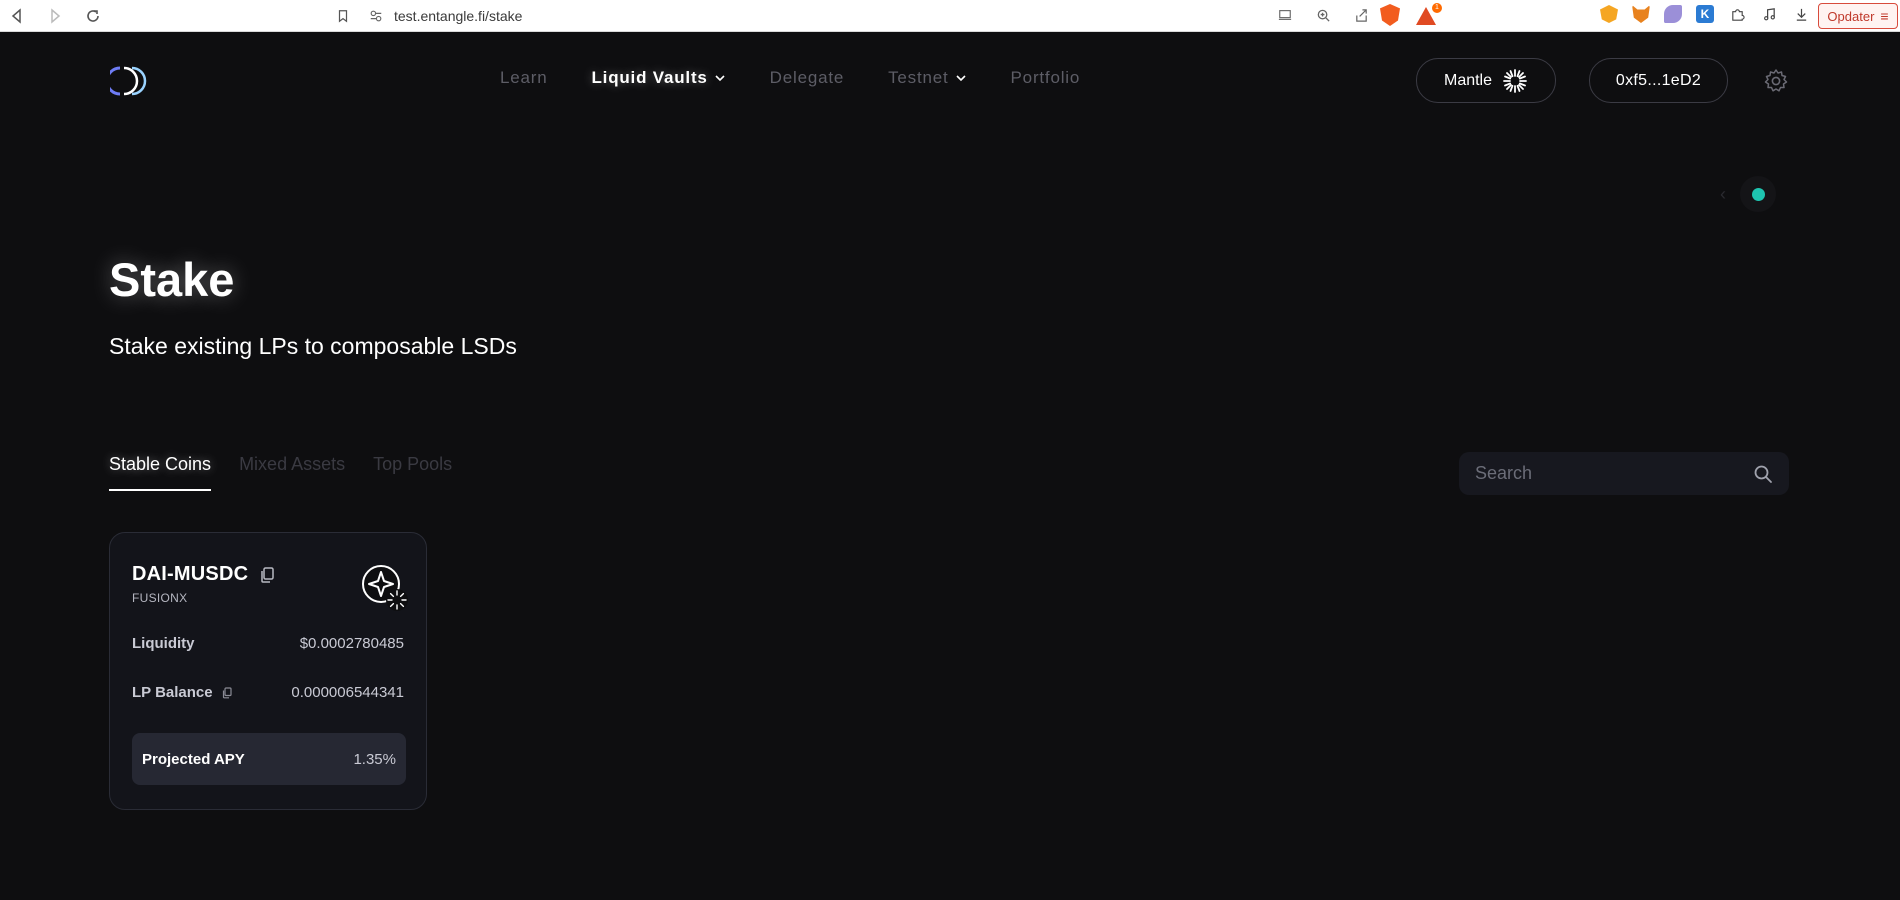 The image size is (1900, 900). I want to click on updater-button: Opdater ≡, so click(1858, 16).